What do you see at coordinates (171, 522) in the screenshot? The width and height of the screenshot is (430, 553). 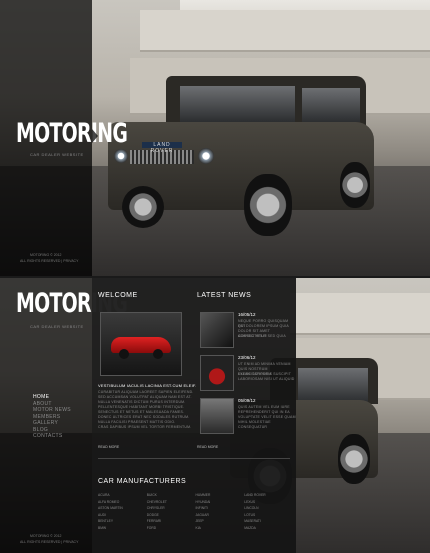 I see `manufacturer-link: FERRARI` at bounding box center [171, 522].